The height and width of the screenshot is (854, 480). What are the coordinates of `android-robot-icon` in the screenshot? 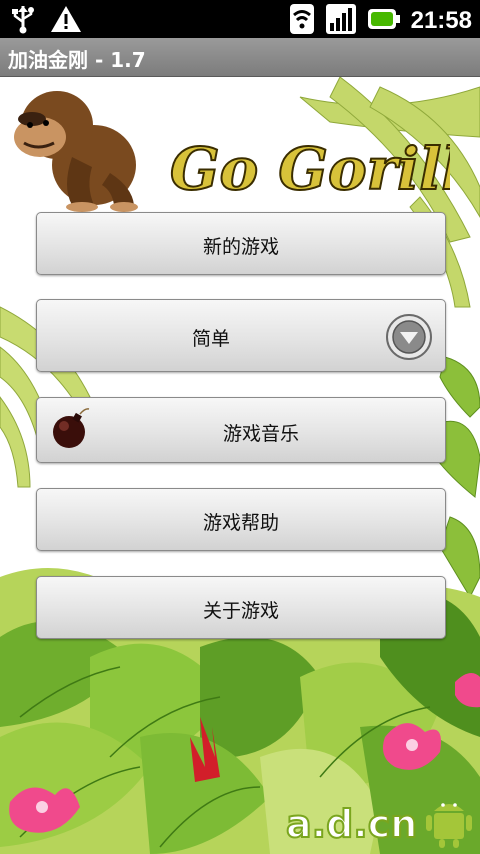 It's located at (449, 825).